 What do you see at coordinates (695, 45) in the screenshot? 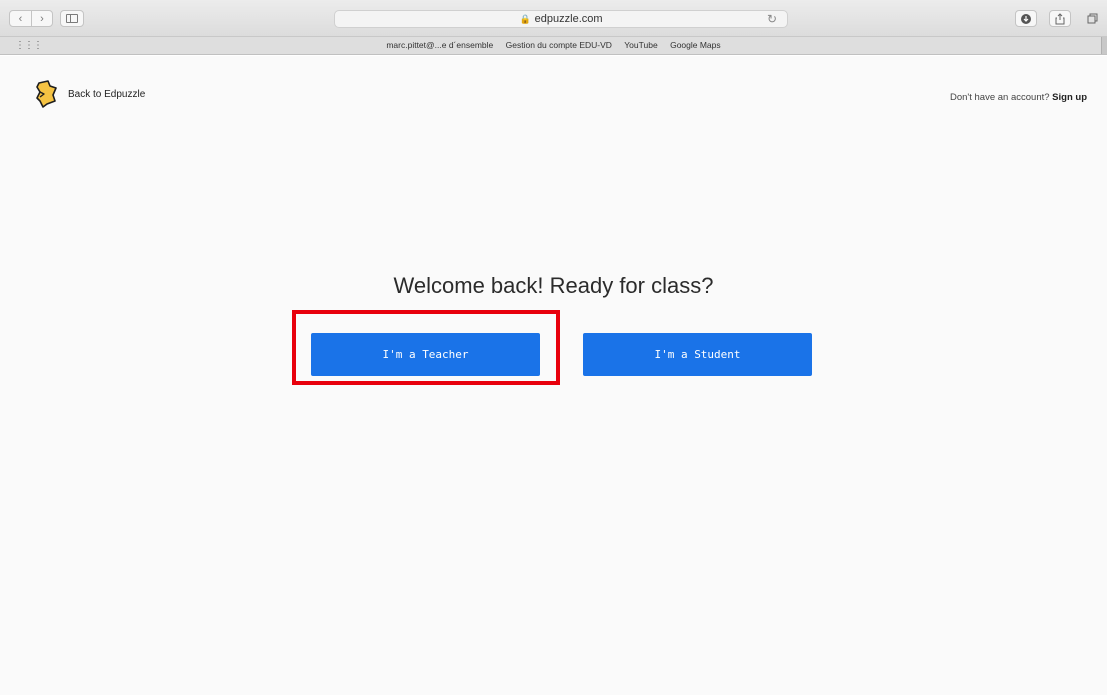
I see `favorite-link: Google Maps` at bounding box center [695, 45].